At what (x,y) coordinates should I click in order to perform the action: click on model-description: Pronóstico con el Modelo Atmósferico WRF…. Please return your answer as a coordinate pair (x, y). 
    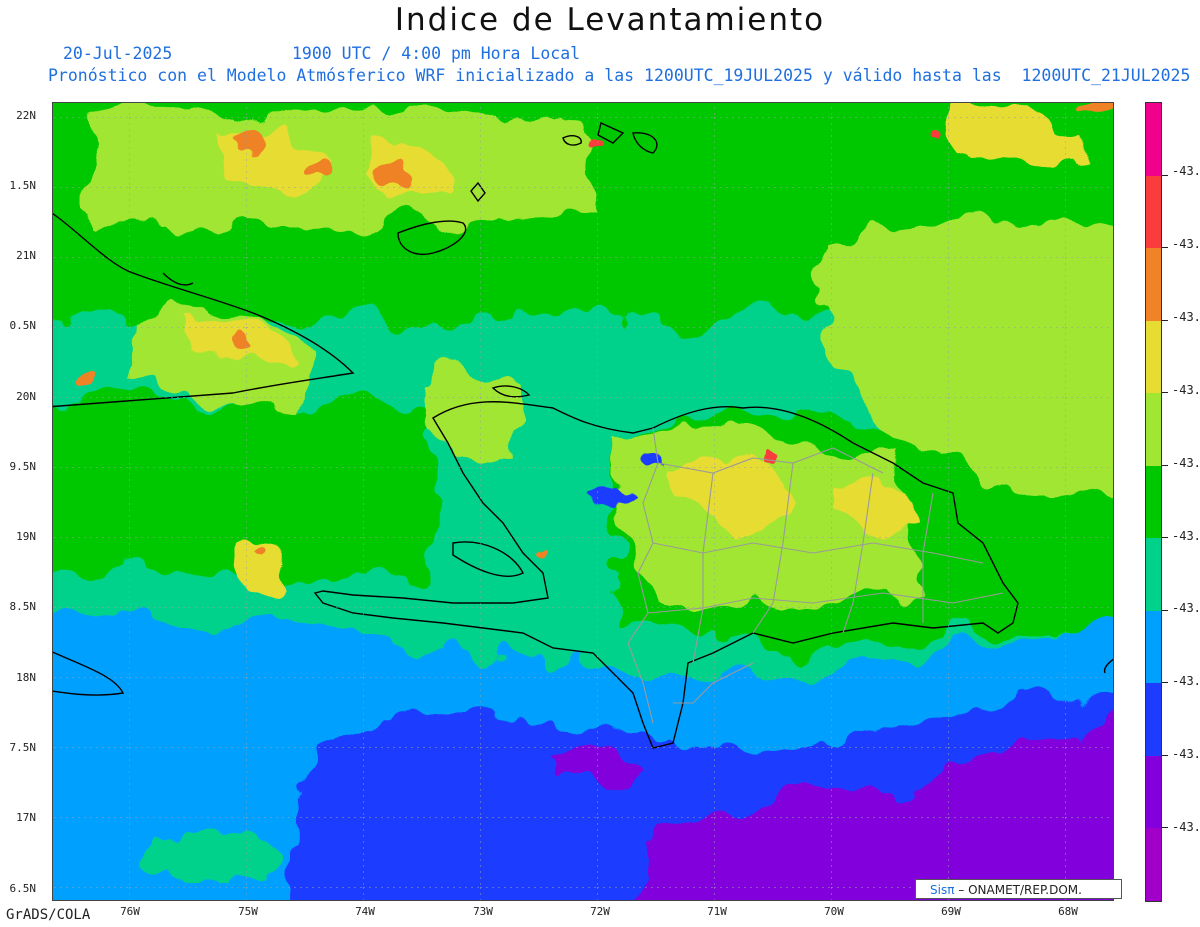
    Looking at the image, I should click on (619, 75).